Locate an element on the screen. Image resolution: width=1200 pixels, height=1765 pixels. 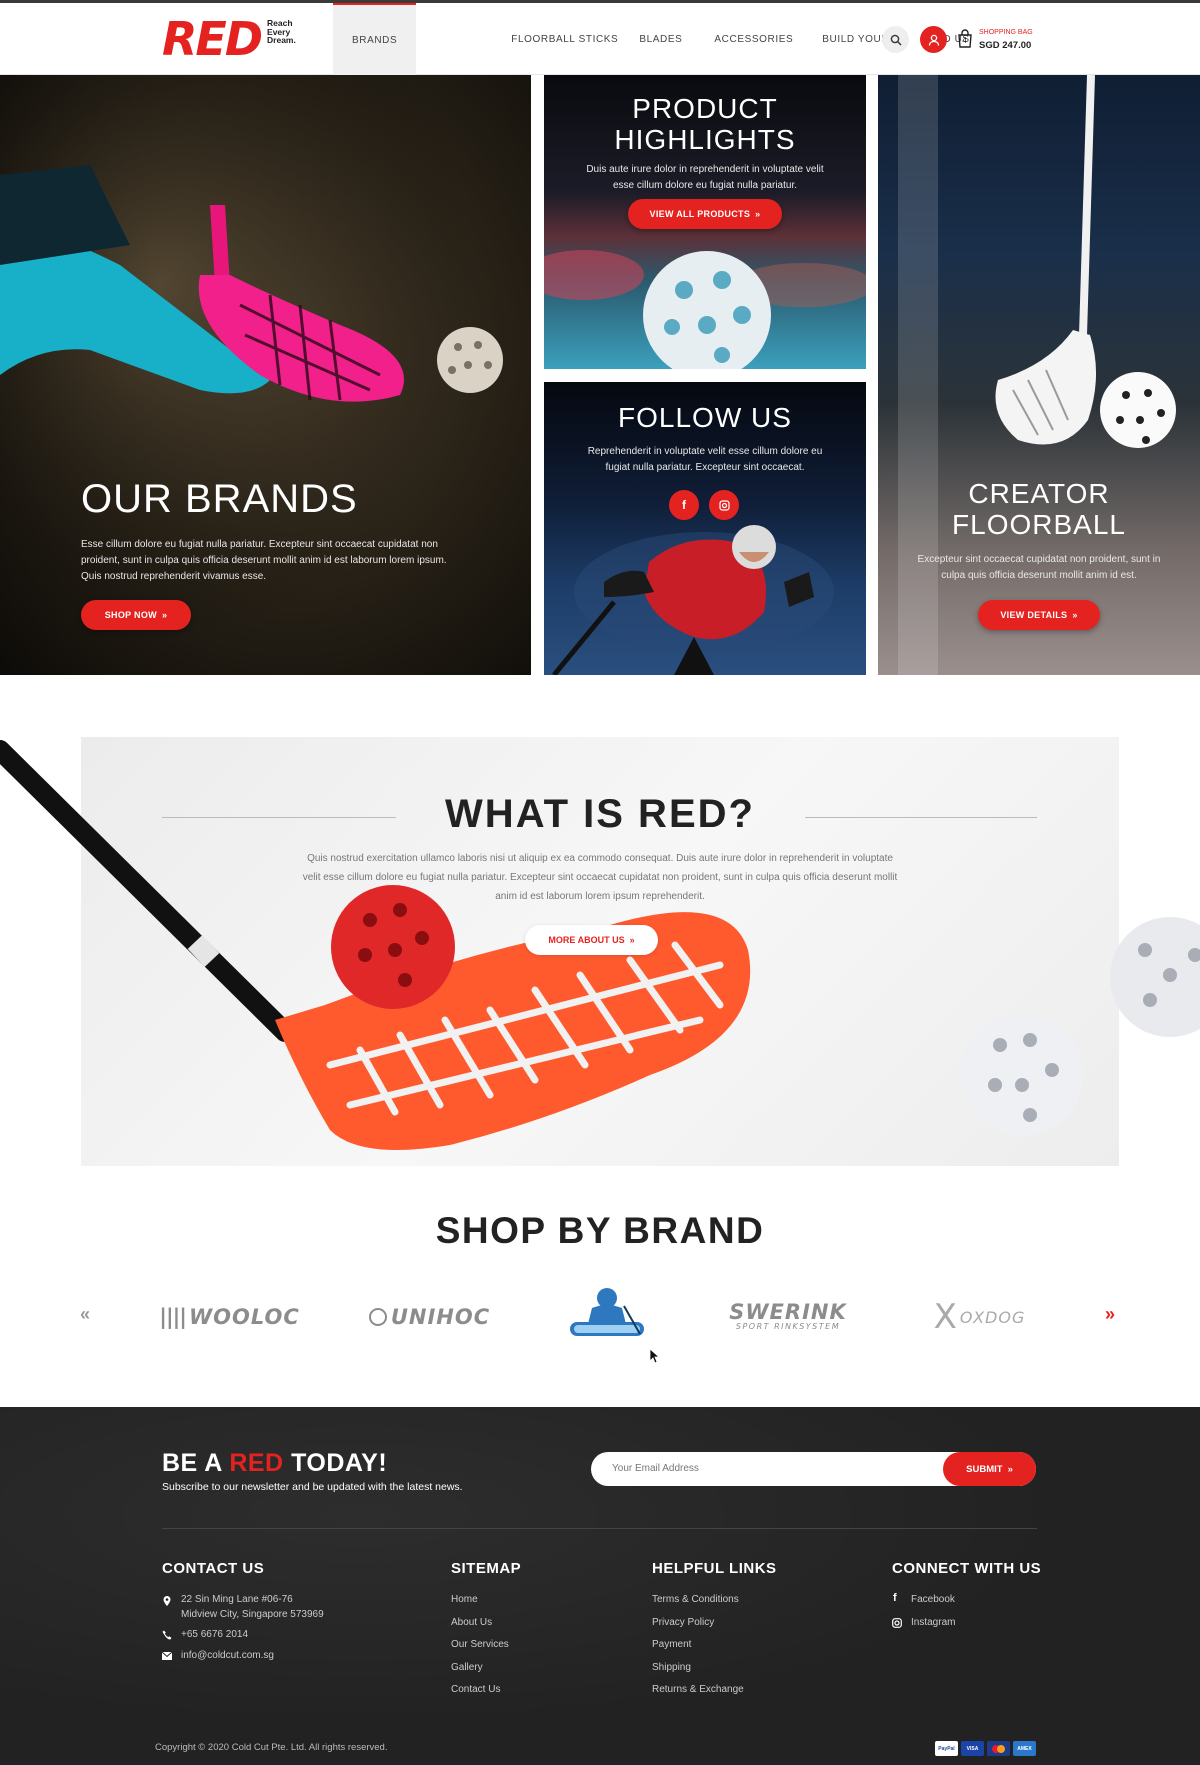
brand-wooloc-logo: |||| WOOLOC is located at coordinates (228, 1317).